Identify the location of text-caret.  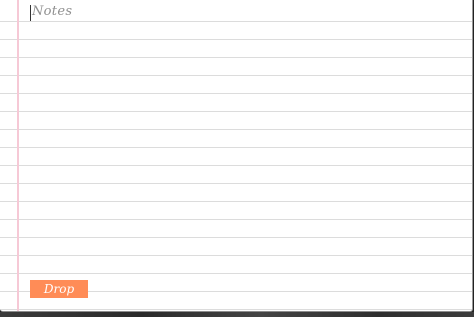
(30, 13).